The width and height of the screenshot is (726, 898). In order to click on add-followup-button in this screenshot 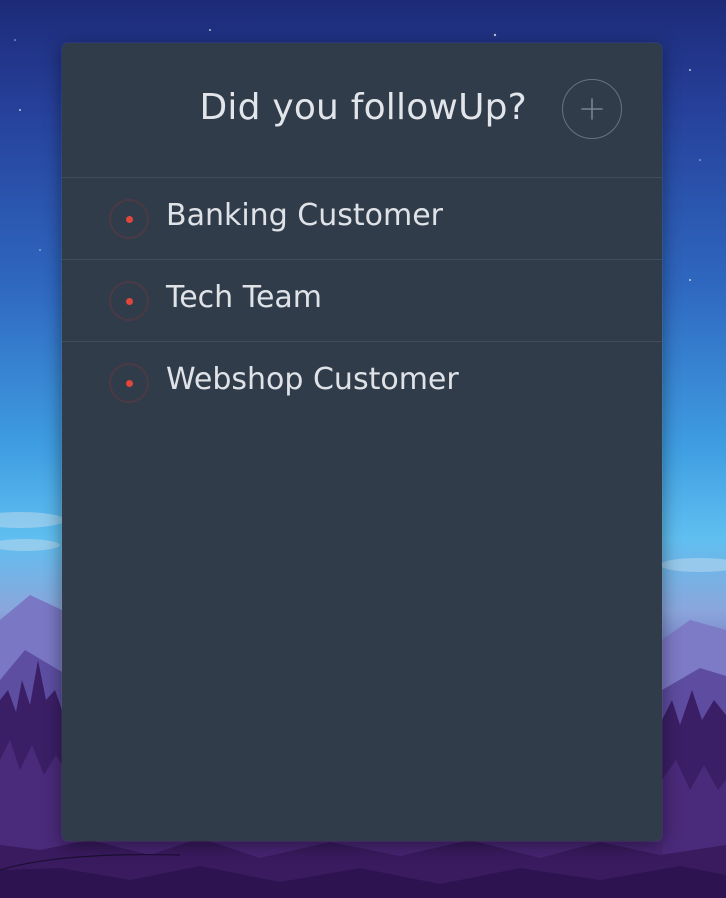, I will do `click(592, 109)`.